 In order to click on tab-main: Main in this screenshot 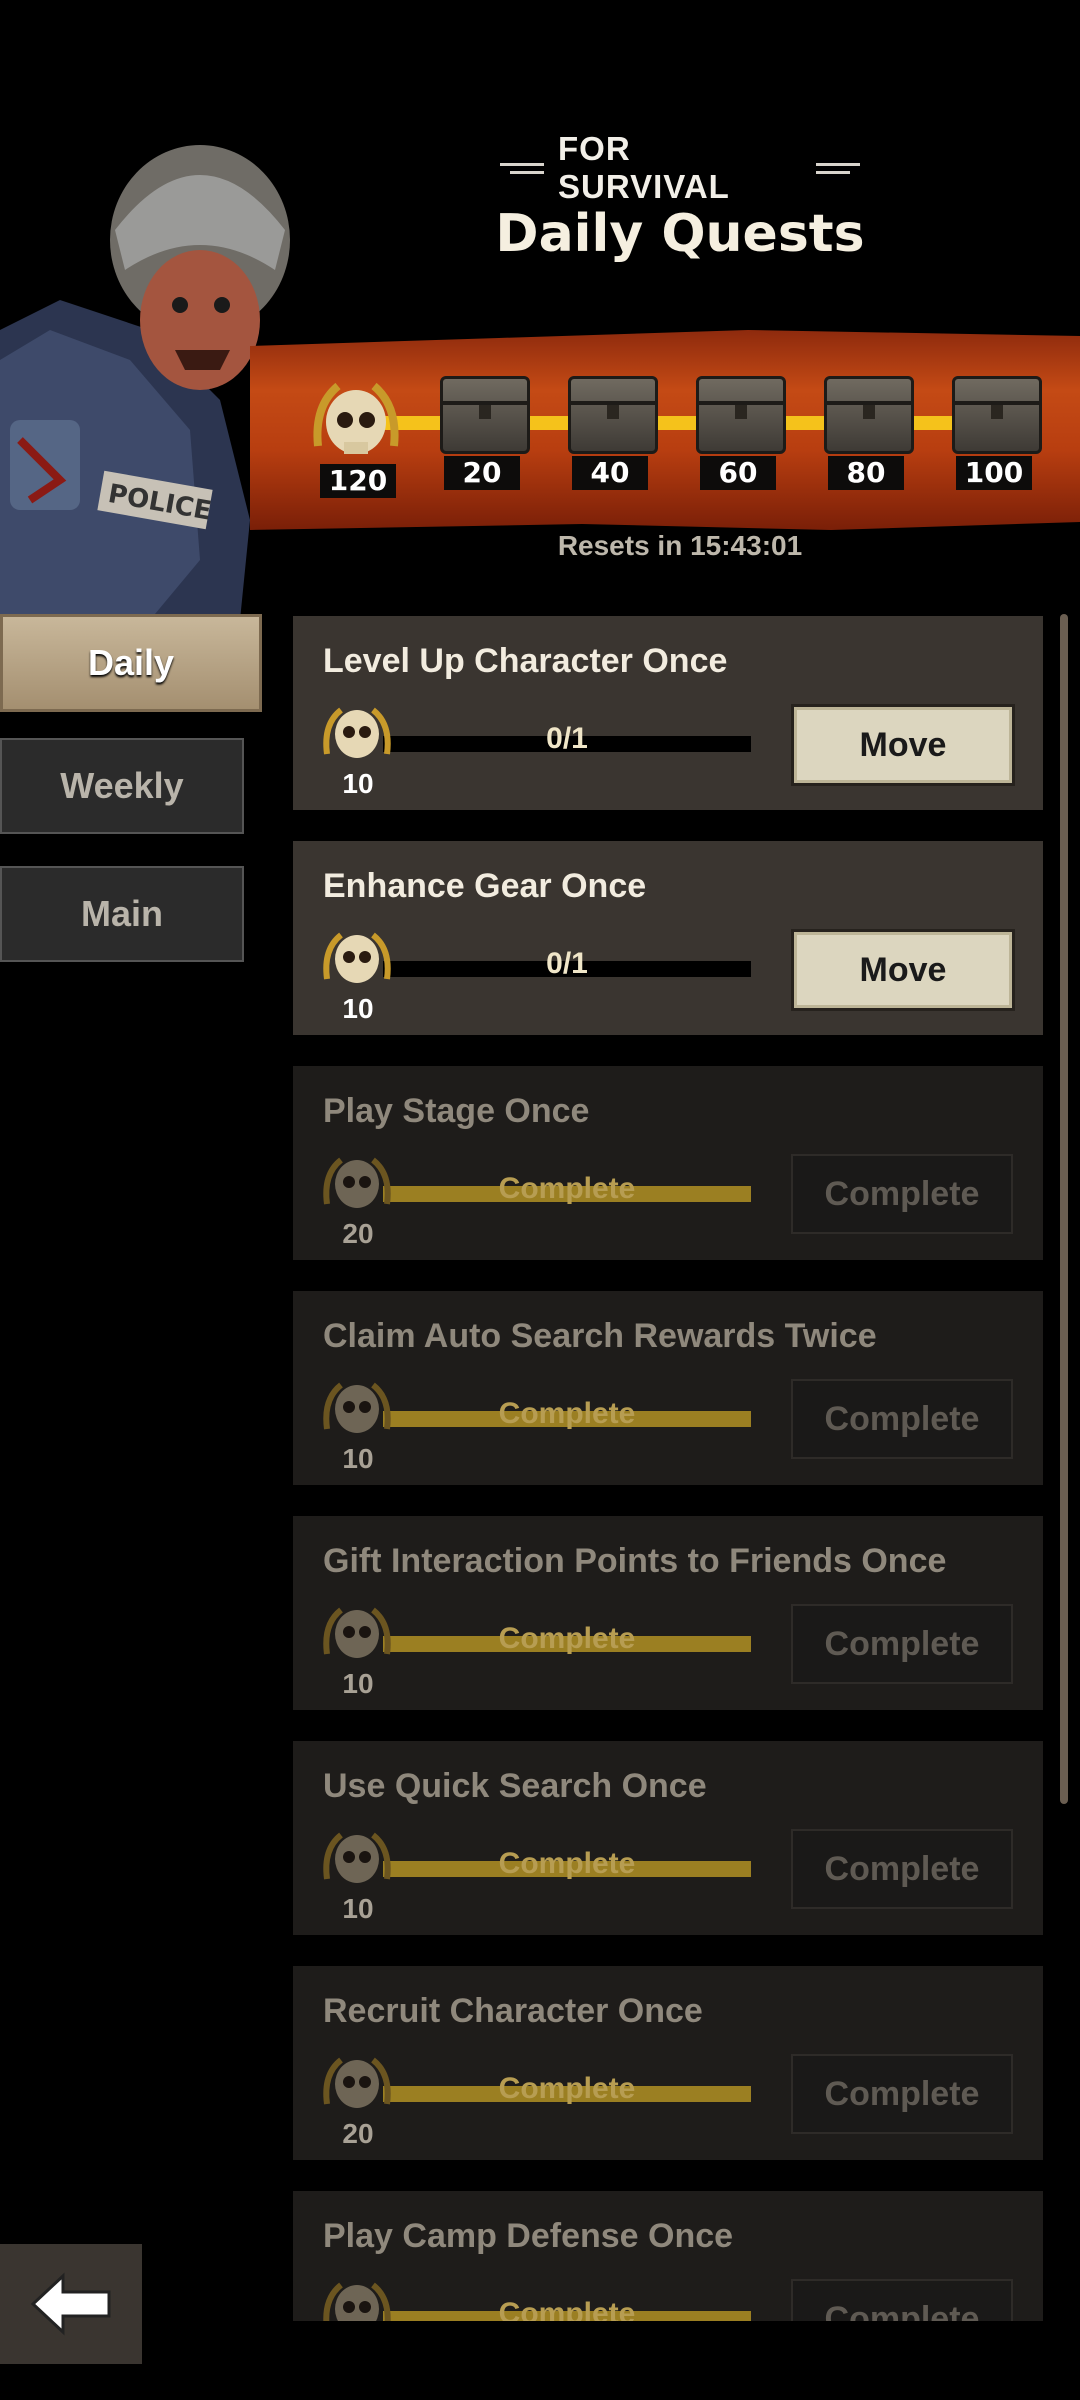, I will do `click(122, 914)`.